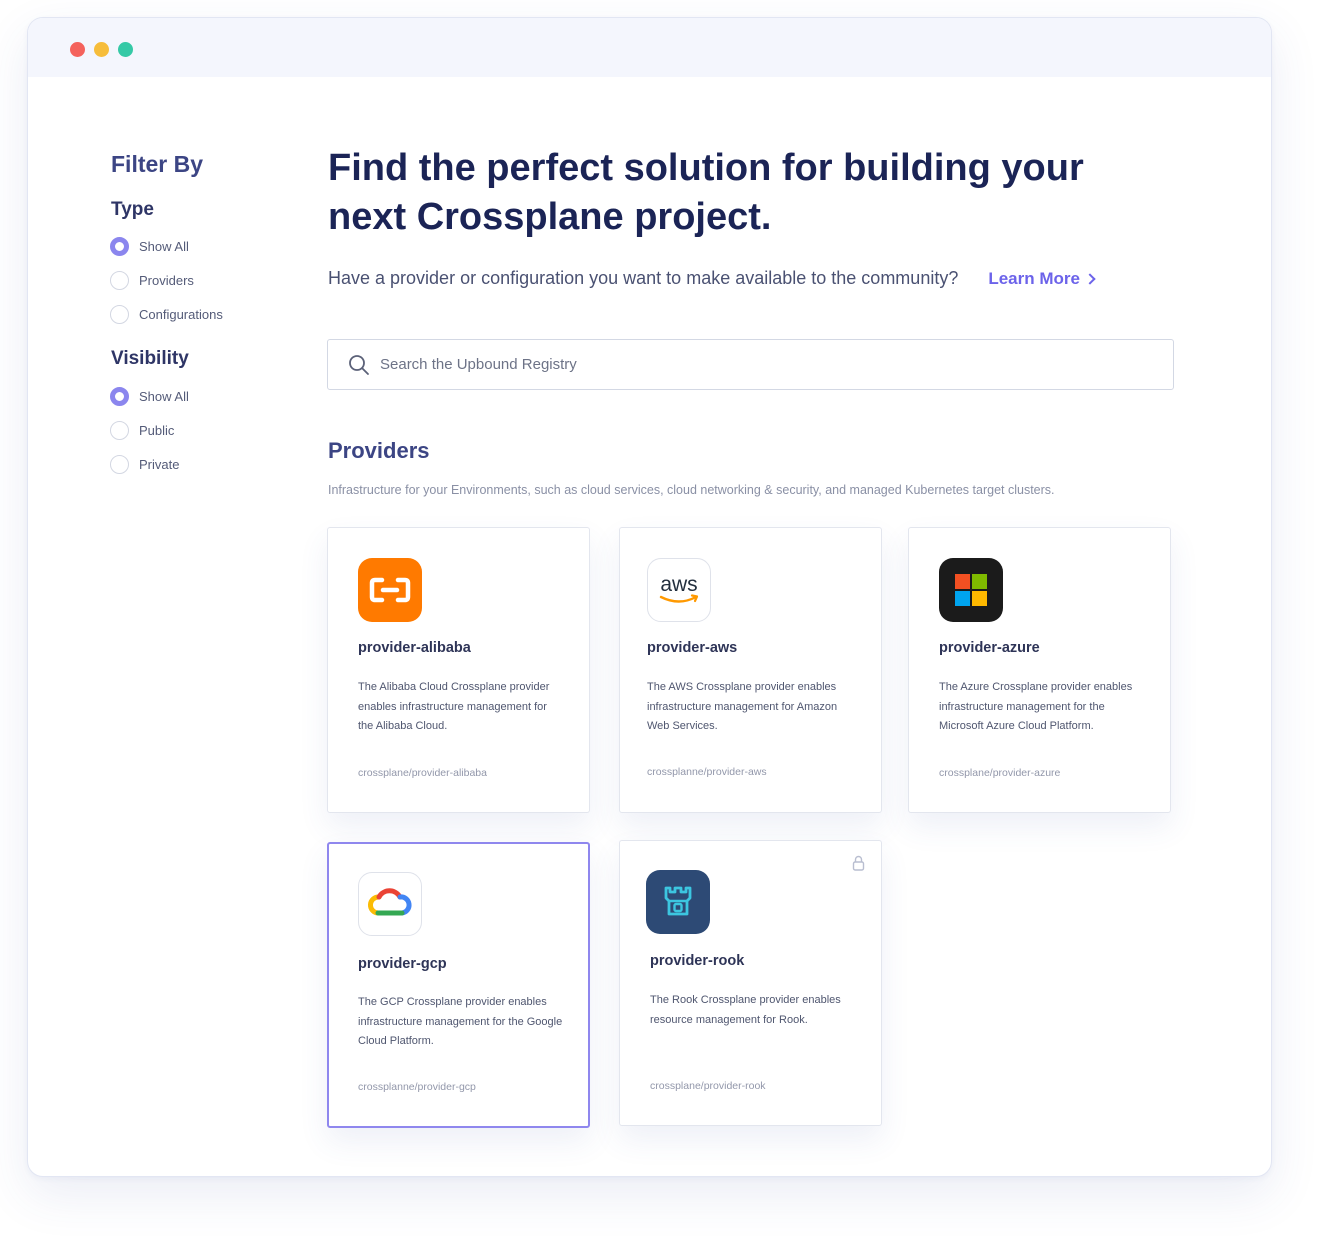 This screenshot has width=1323, height=1236. Describe the element at coordinates (101, 49) in the screenshot. I see `minimize-window-dot` at that location.